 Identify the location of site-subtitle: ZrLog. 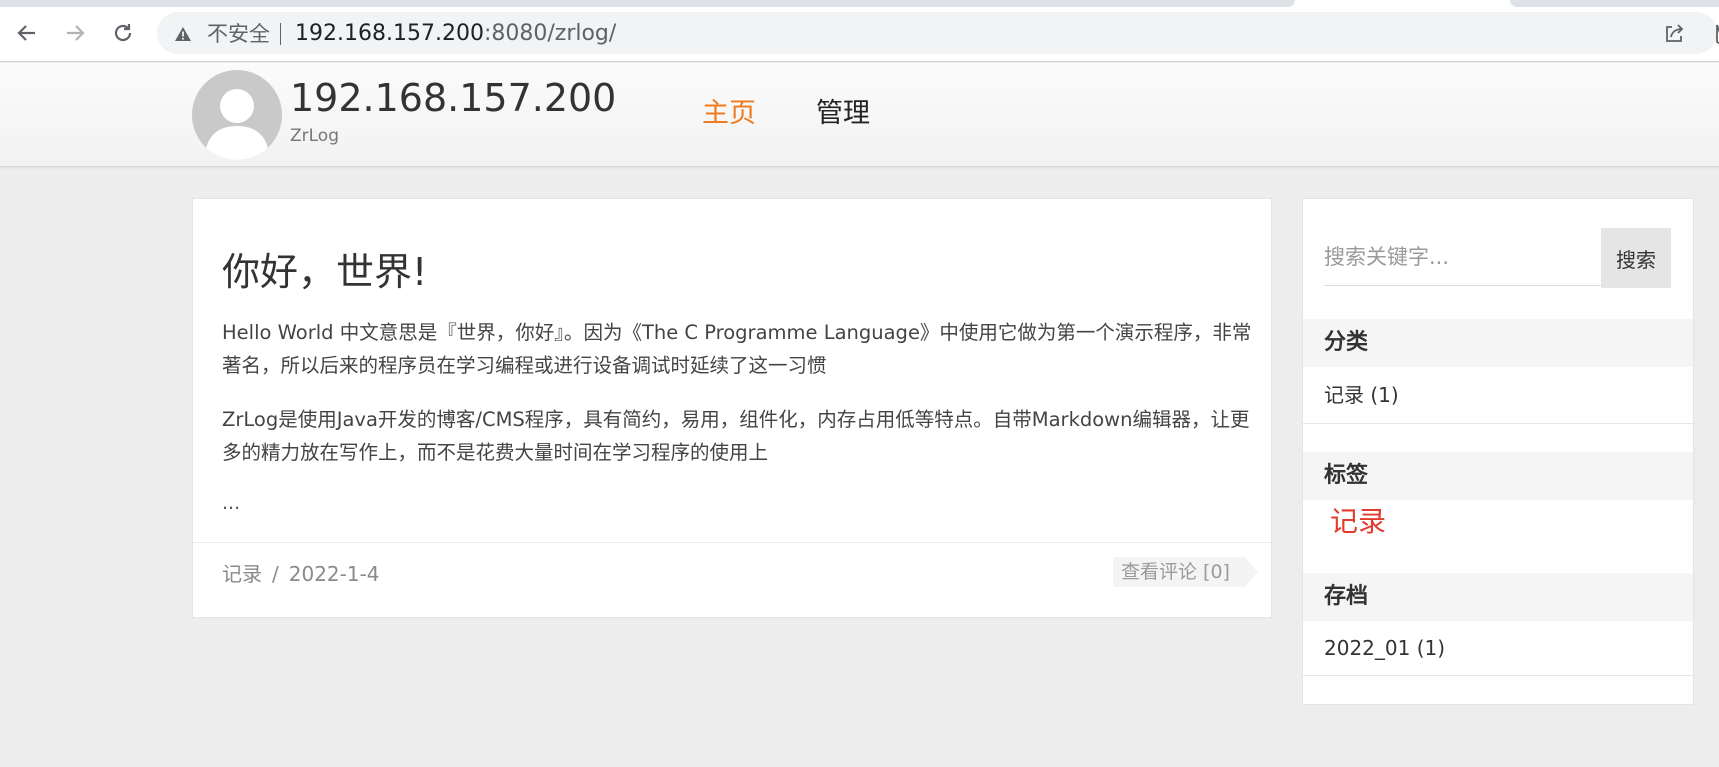
(314, 136).